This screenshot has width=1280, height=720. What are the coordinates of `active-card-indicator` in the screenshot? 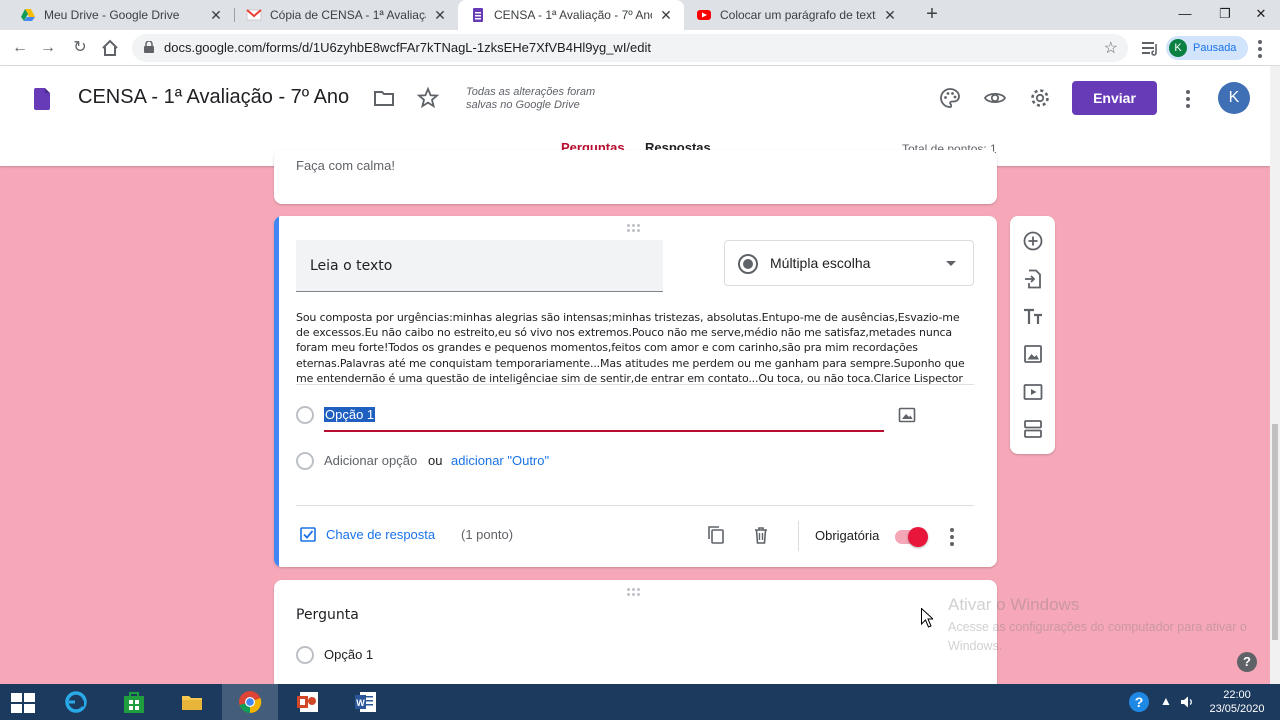 It's located at (276, 391).